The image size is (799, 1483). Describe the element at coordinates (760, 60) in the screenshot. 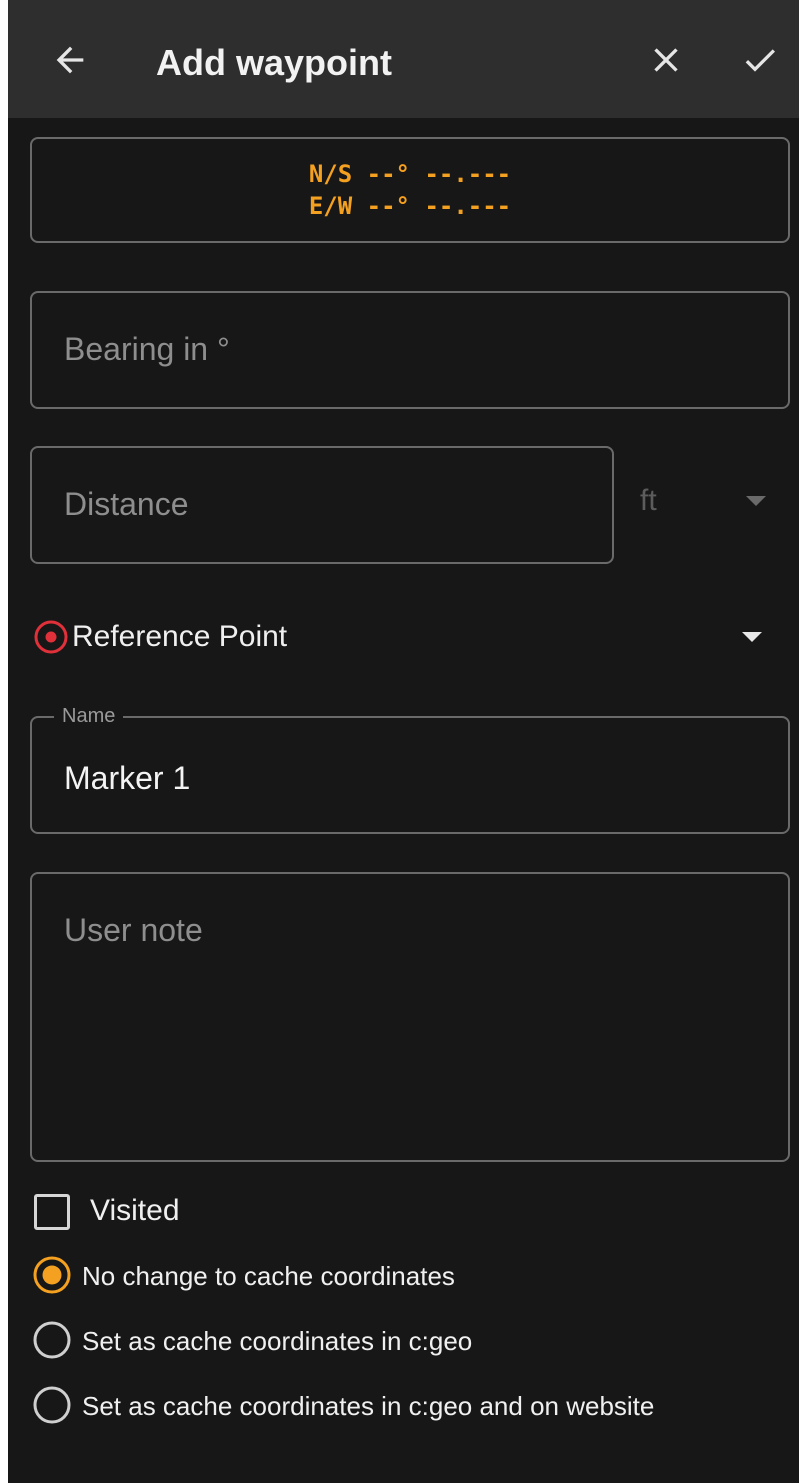

I see `check-icon` at that location.